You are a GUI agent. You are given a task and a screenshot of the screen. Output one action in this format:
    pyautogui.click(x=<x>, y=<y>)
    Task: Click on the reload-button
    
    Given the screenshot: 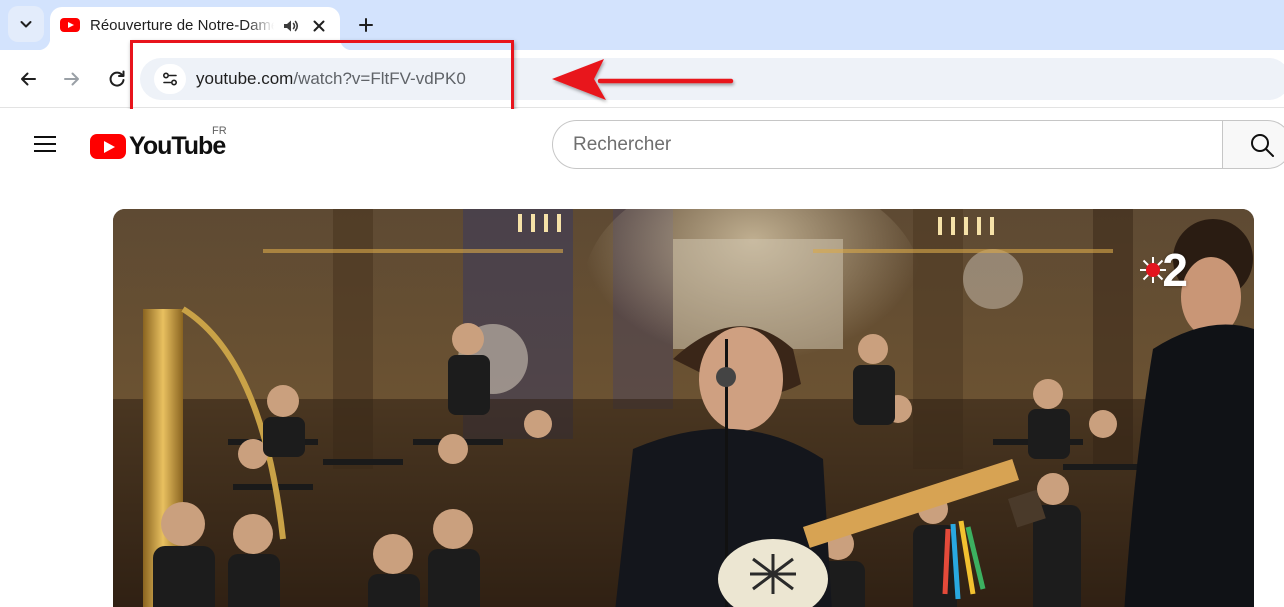 What is the action you would take?
    pyautogui.click(x=117, y=79)
    